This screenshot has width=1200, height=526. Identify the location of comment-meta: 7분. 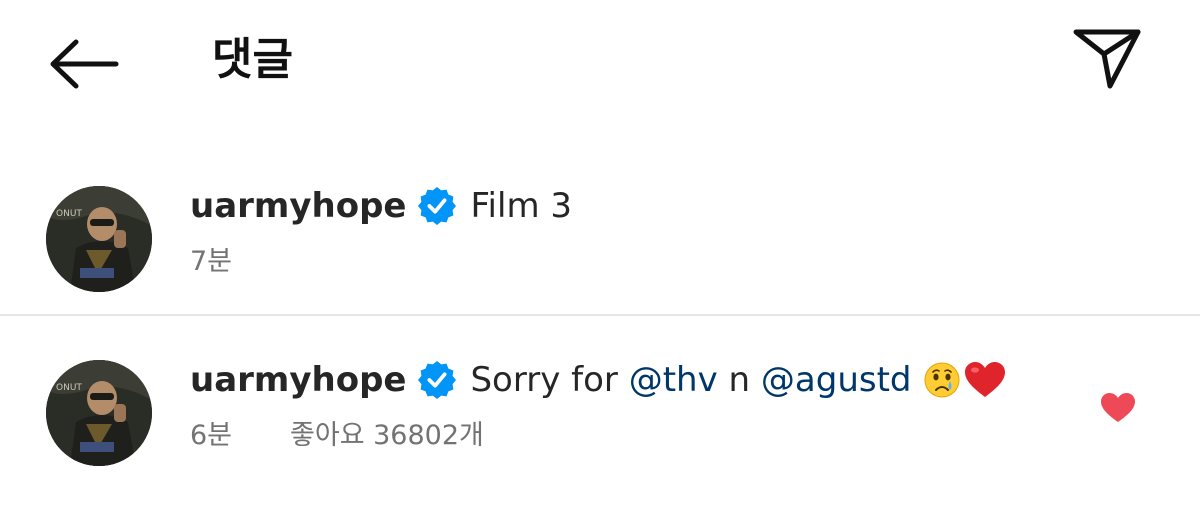
(211, 258).